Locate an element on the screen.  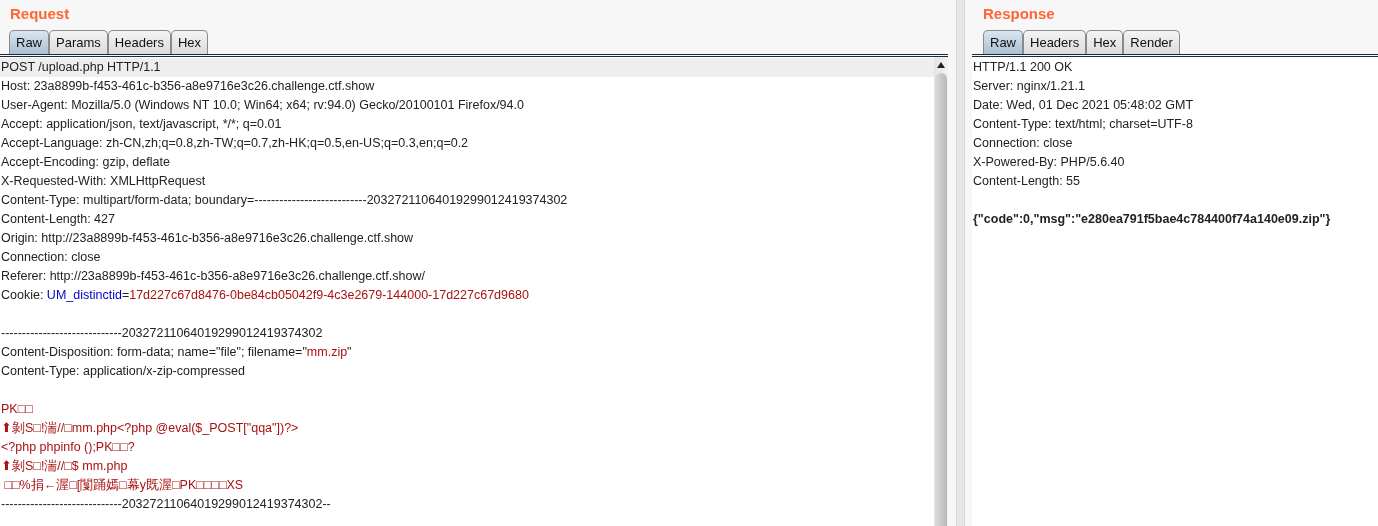
code-line: PK□□ is located at coordinates (17, 409).